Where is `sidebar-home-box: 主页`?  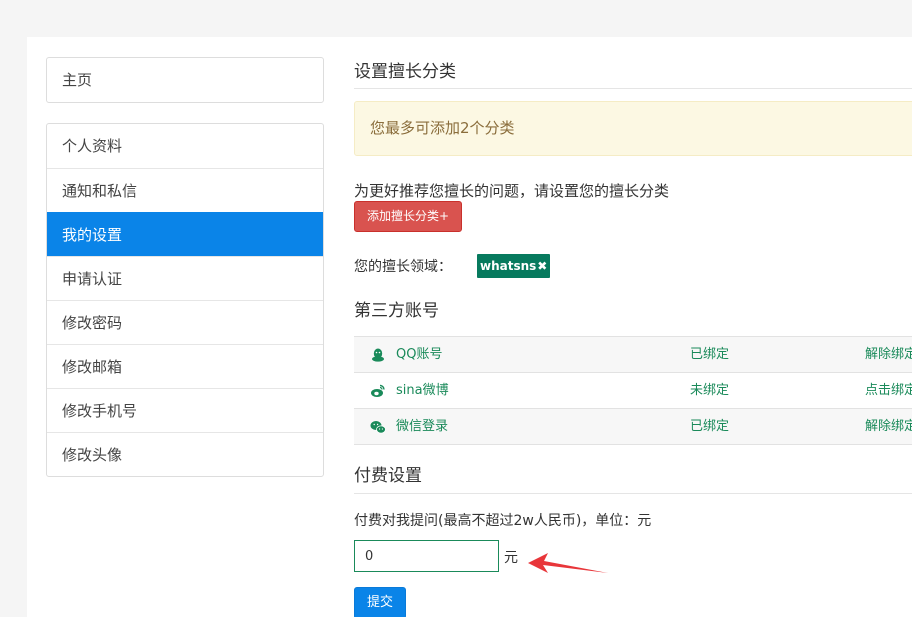
sidebar-home-box: 主页 is located at coordinates (185, 80).